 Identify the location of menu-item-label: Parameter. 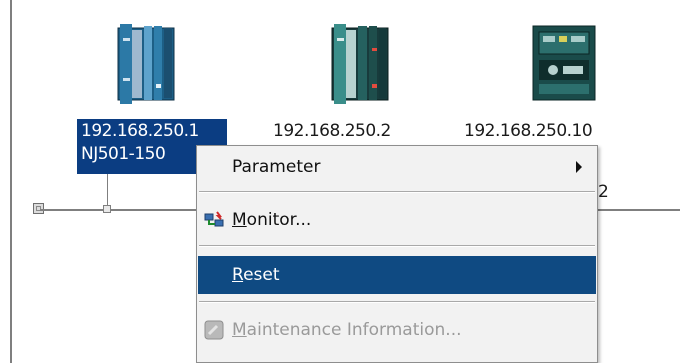
(276, 167).